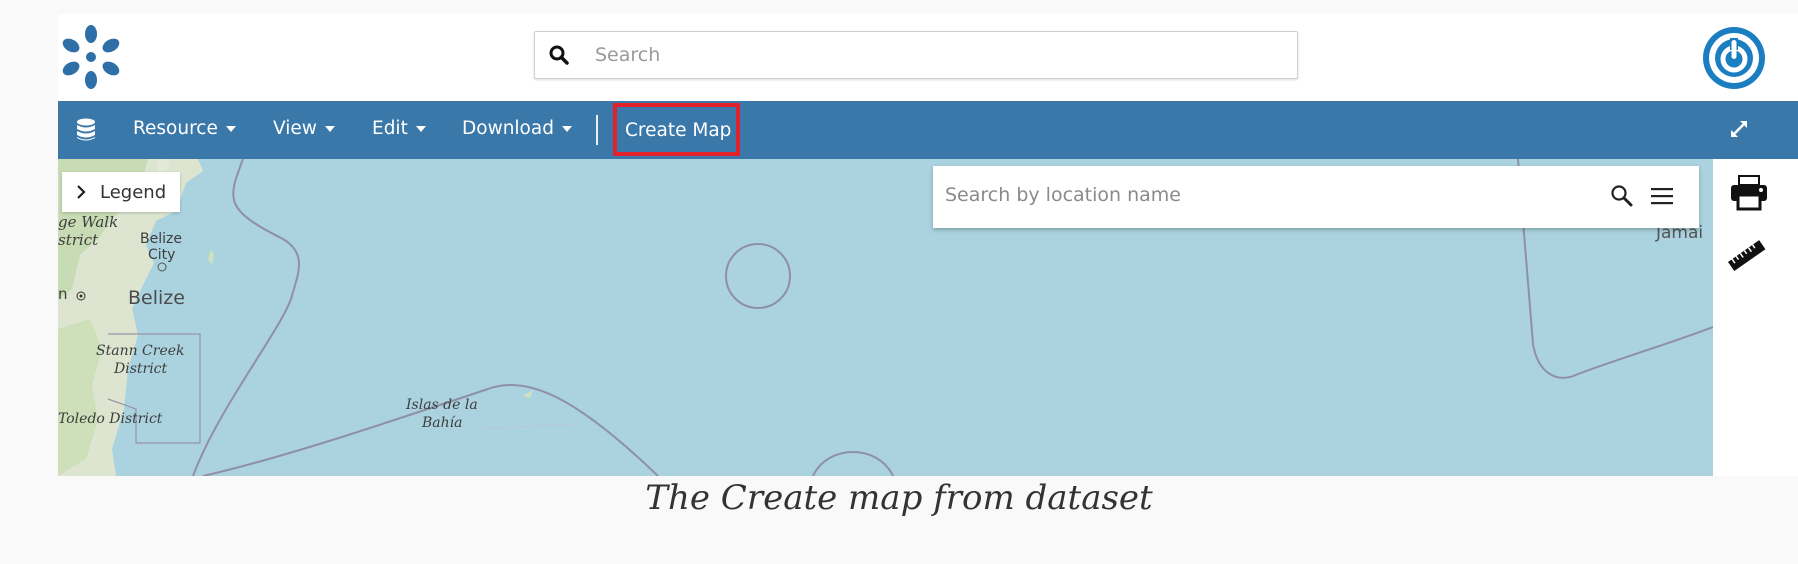 This screenshot has height=564, width=1798. I want to click on map-label: Stann Creek, so click(140, 351).